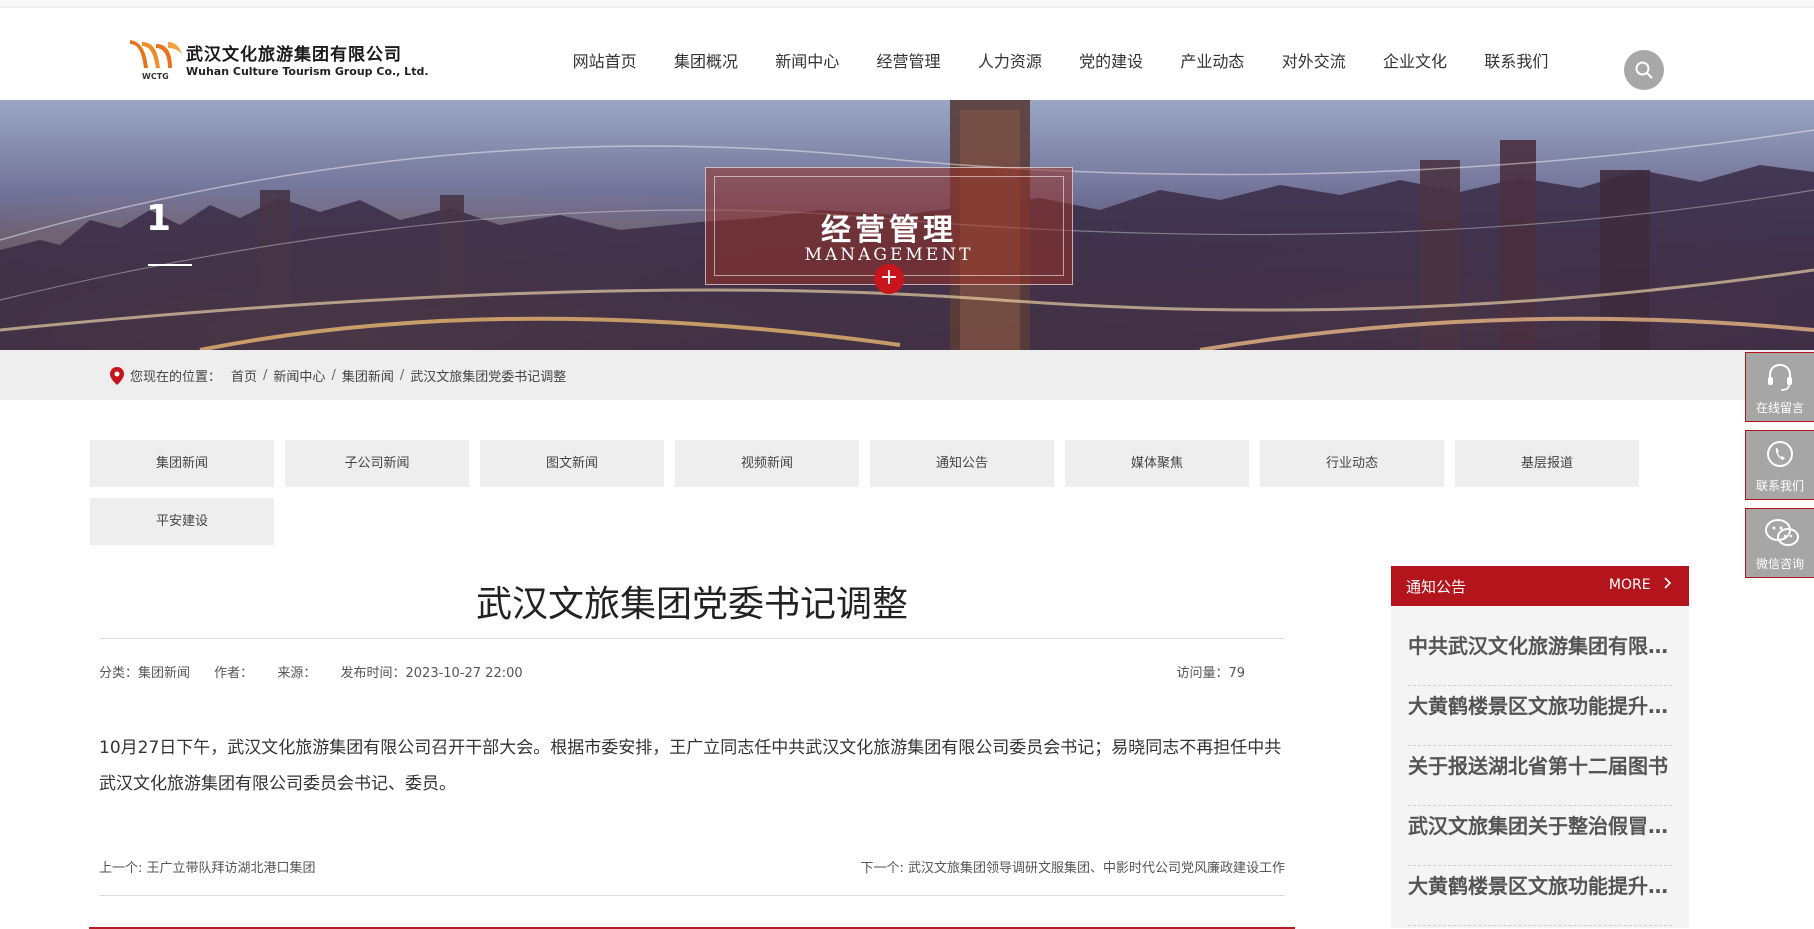  I want to click on logo-chinese-name: 武汉文化旅游集团有限公司, so click(294, 55).